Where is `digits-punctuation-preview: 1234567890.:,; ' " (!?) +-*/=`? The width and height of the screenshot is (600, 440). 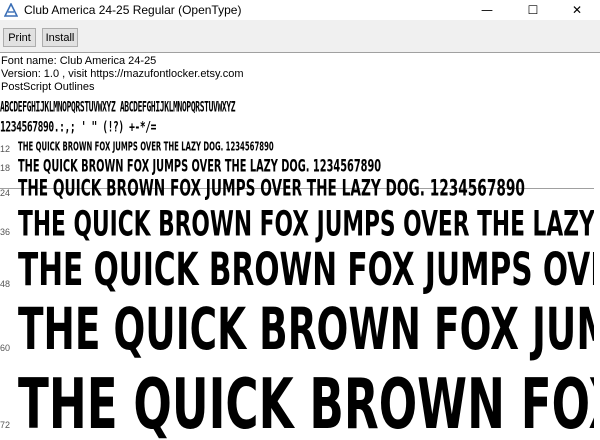
digits-punctuation-preview: 1234567890.:,; ' " (!?) +-*/= is located at coordinates (78, 127).